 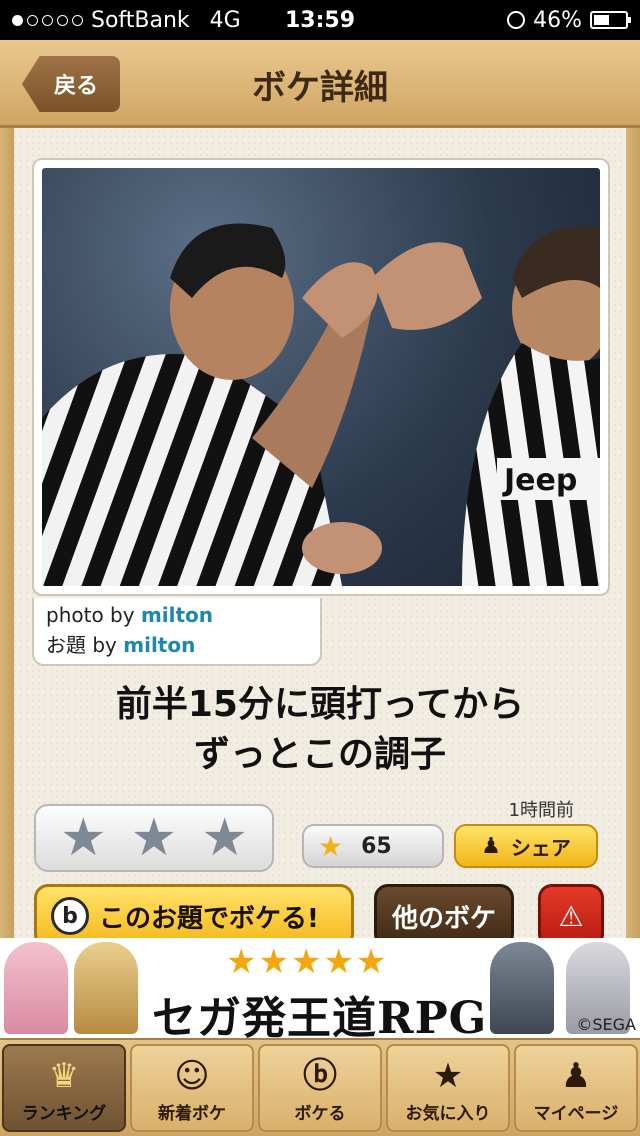 What do you see at coordinates (159, 645) in the screenshot?
I see `odai-by-user-link: milton` at bounding box center [159, 645].